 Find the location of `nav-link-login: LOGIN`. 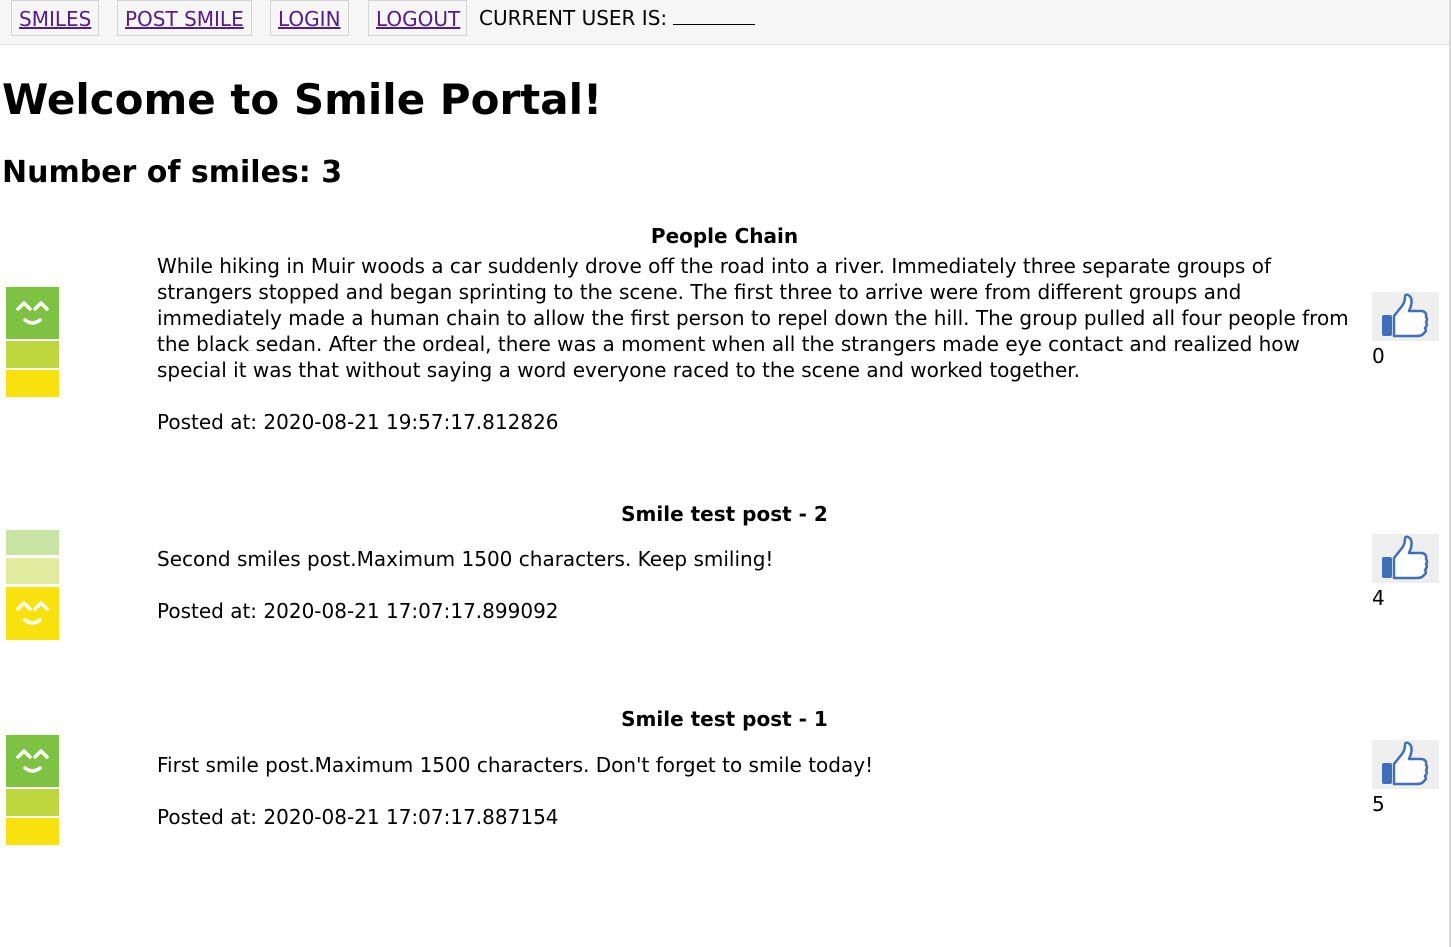

nav-link-login: LOGIN is located at coordinates (309, 18).